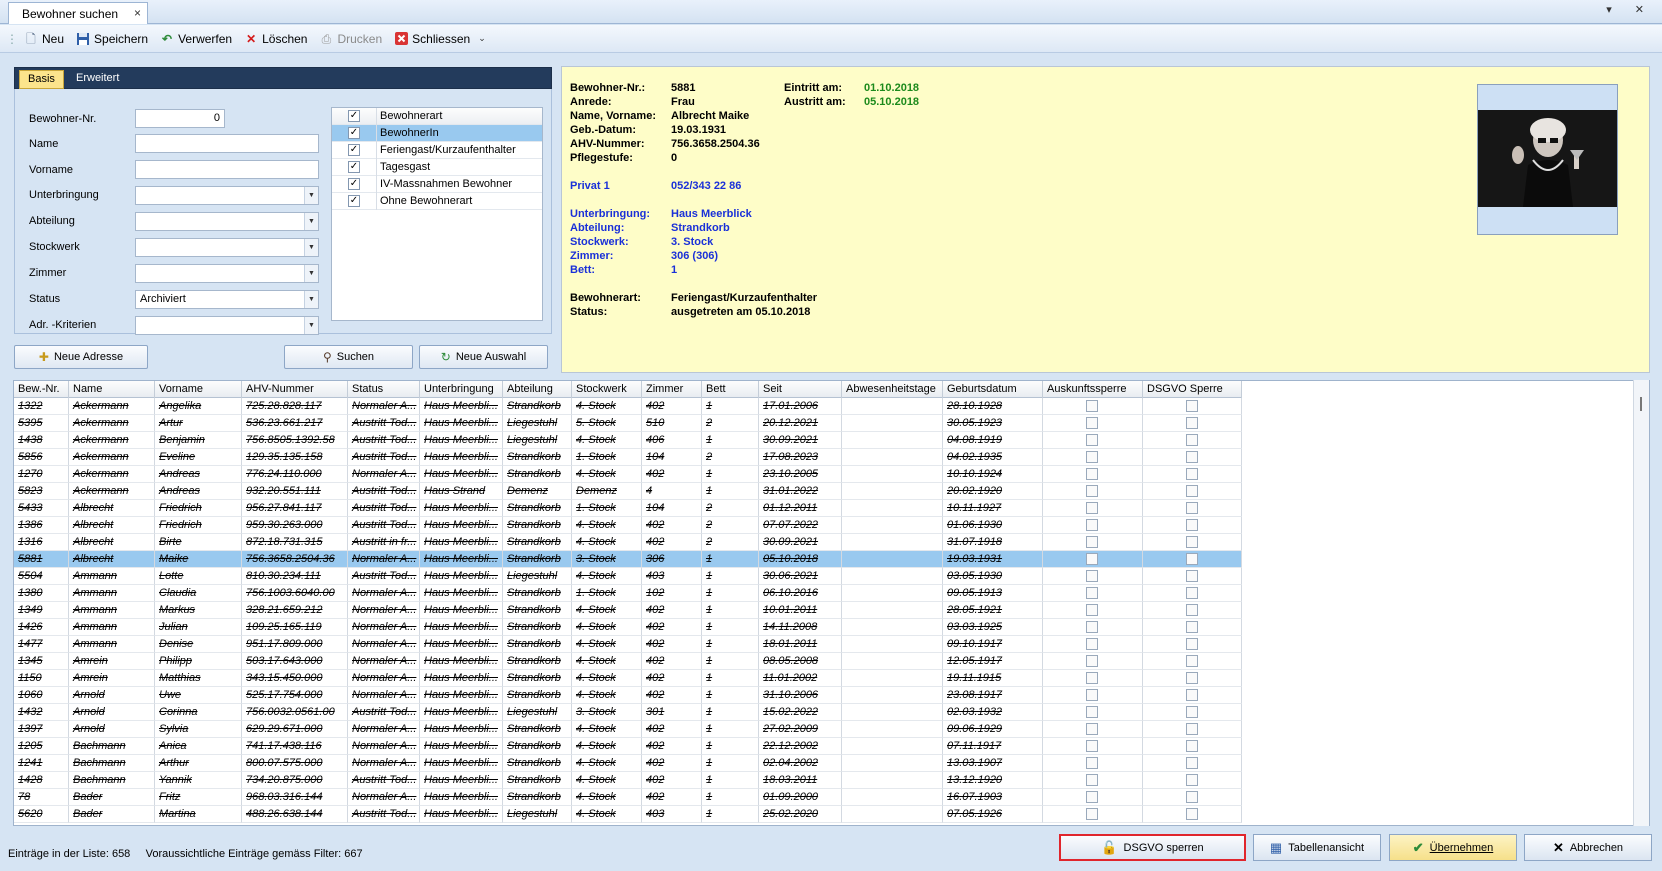  Describe the element at coordinates (537, 389) in the screenshot. I see `column-header: Abteilung` at that location.